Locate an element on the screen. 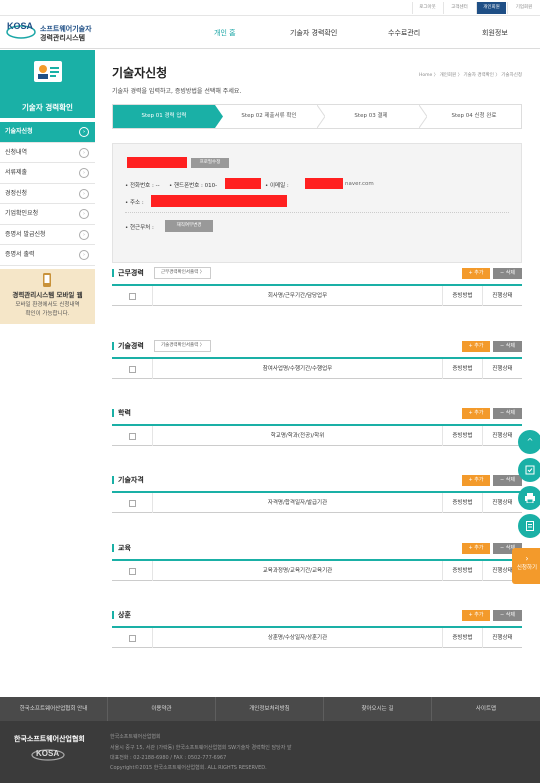 The height and width of the screenshot is (783, 540). step-arrow-icon is located at coordinates (321, 116).